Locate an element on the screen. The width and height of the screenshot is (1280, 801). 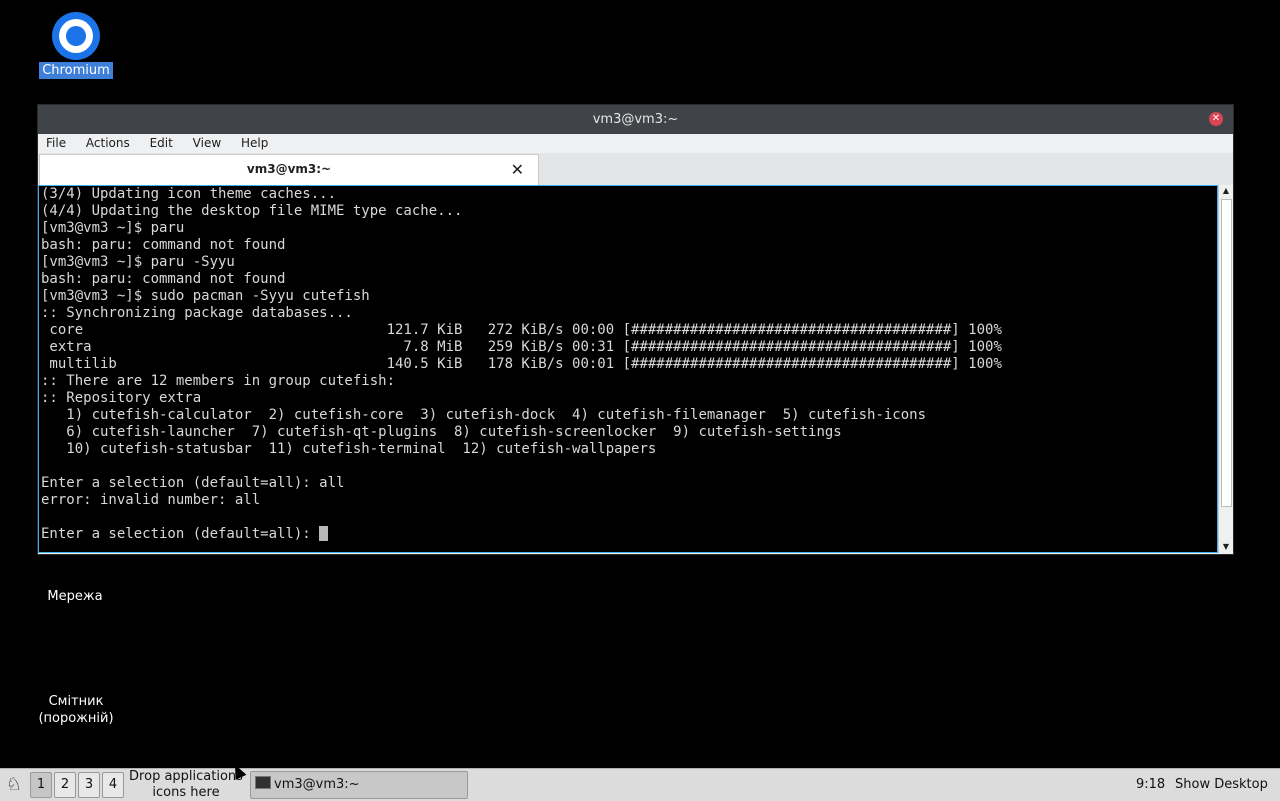
terminal-line: Enter a selection (default=all): all is located at coordinates (193, 483).